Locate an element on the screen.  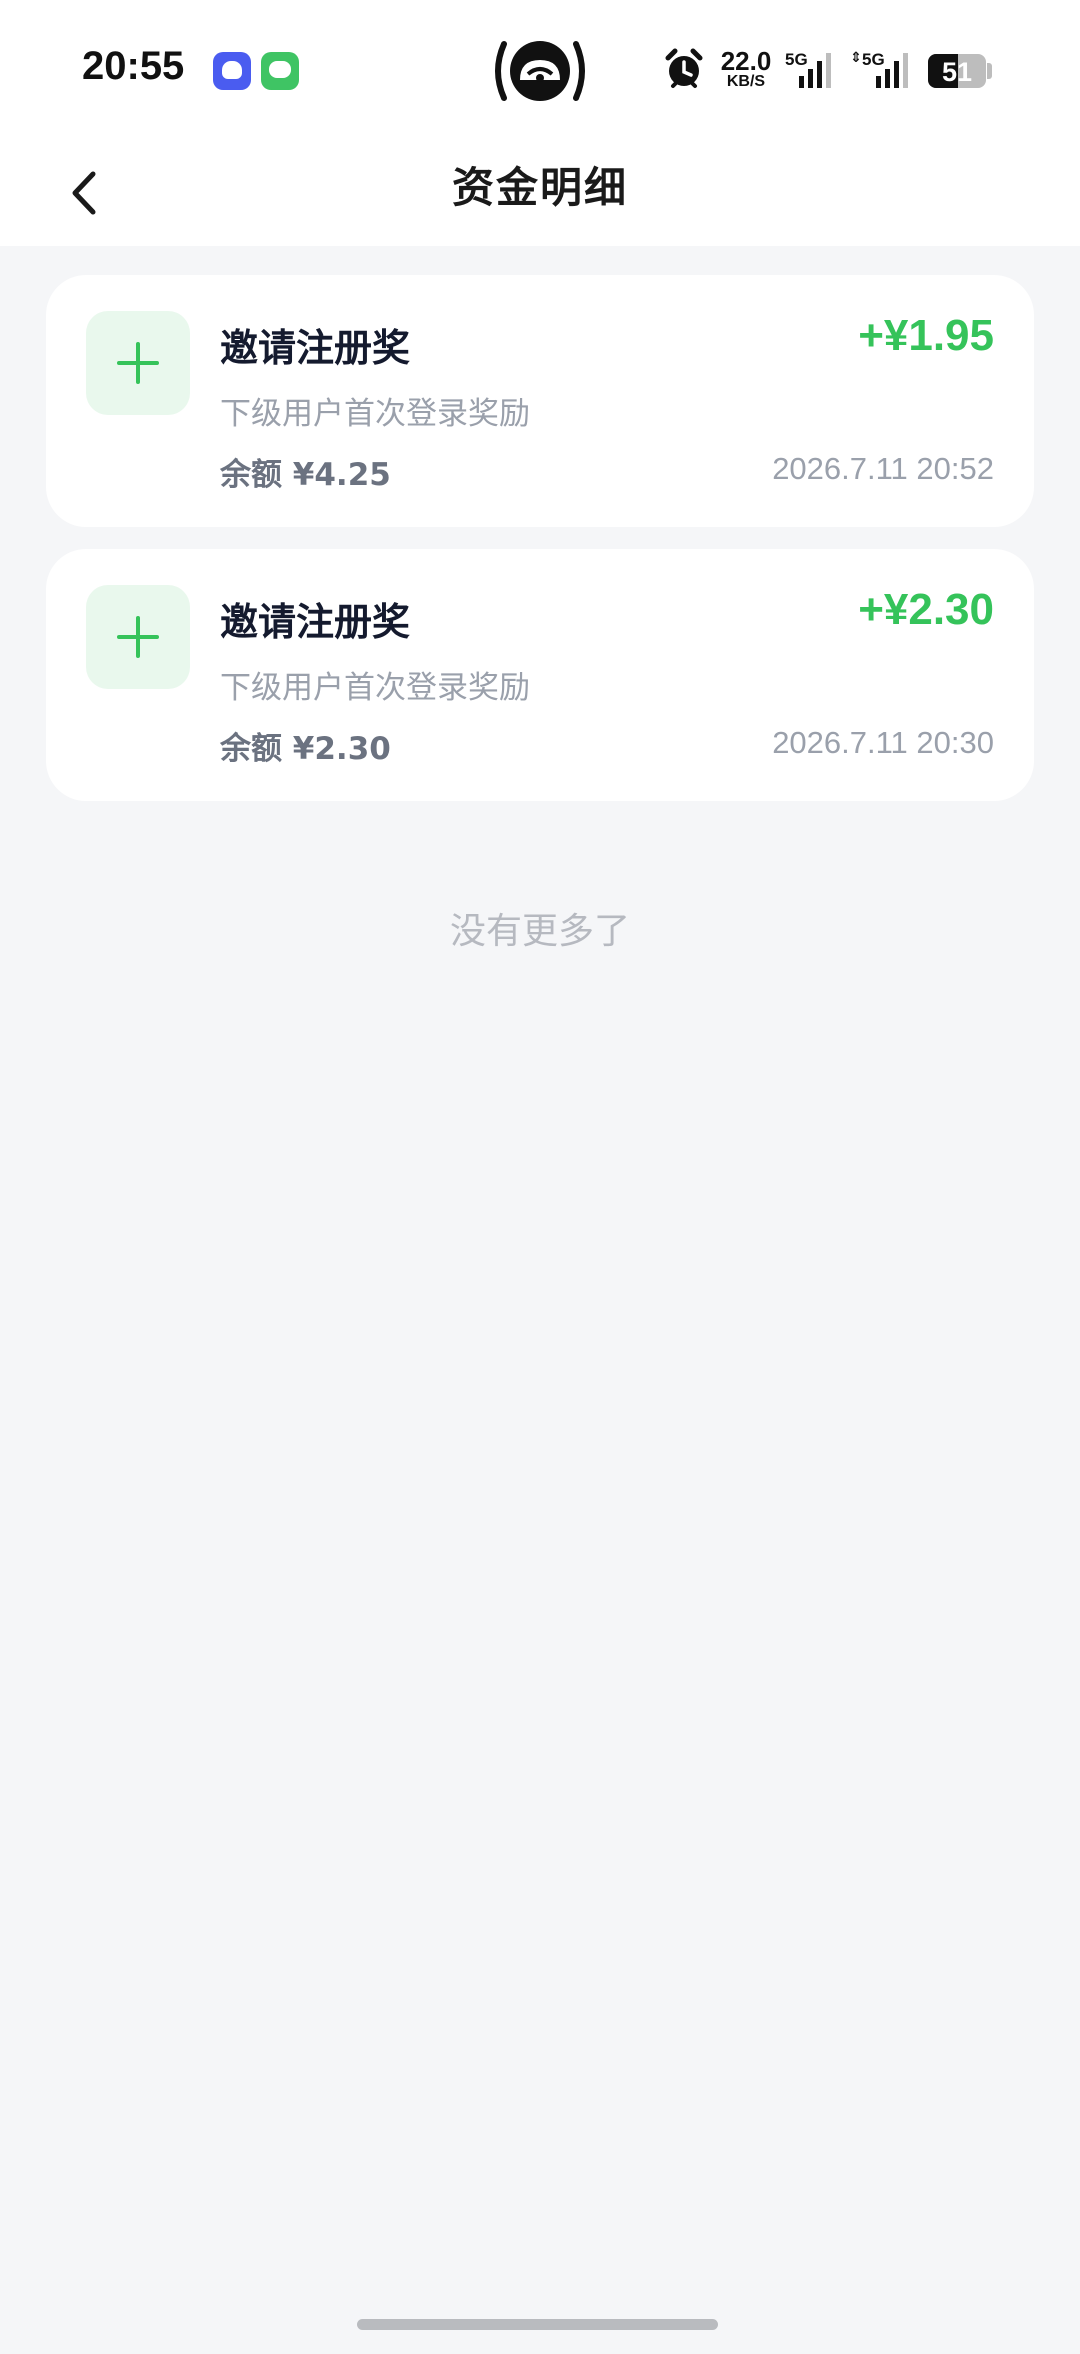
record-amount: +¥2.30 is located at coordinates (926, 609).